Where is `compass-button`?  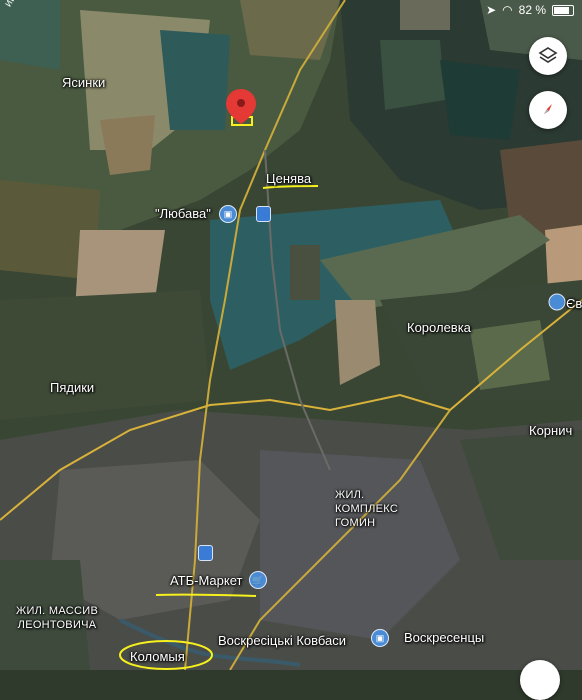 compass-button is located at coordinates (548, 110).